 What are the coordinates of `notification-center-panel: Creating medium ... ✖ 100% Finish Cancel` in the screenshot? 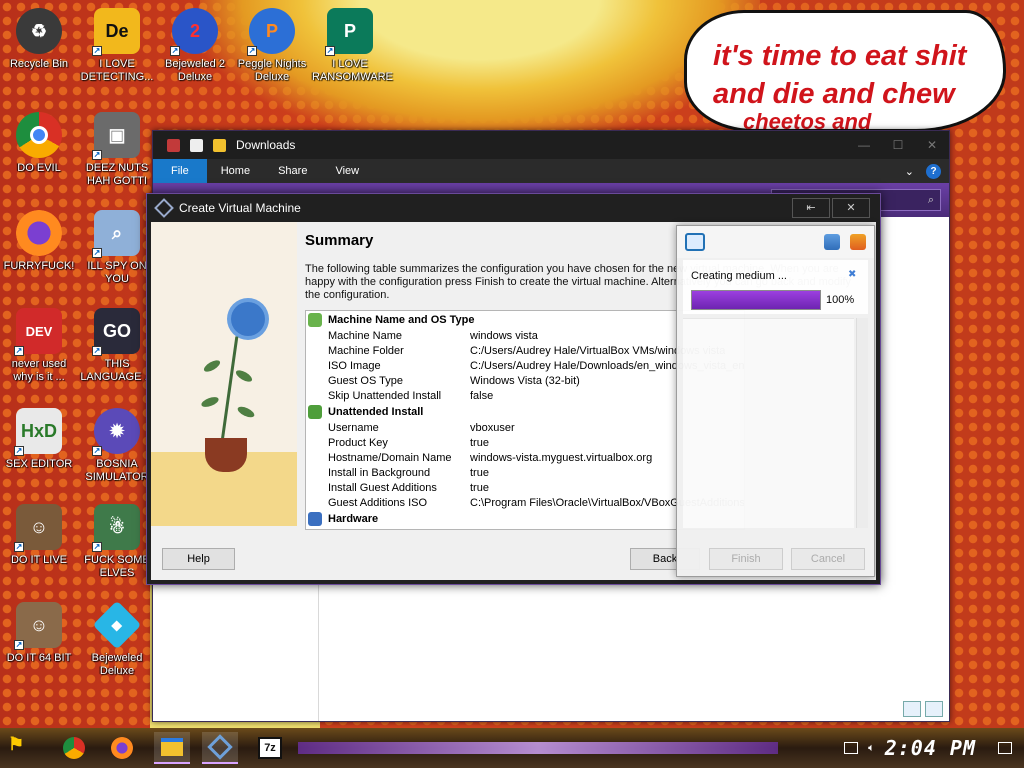 It's located at (775, 401).